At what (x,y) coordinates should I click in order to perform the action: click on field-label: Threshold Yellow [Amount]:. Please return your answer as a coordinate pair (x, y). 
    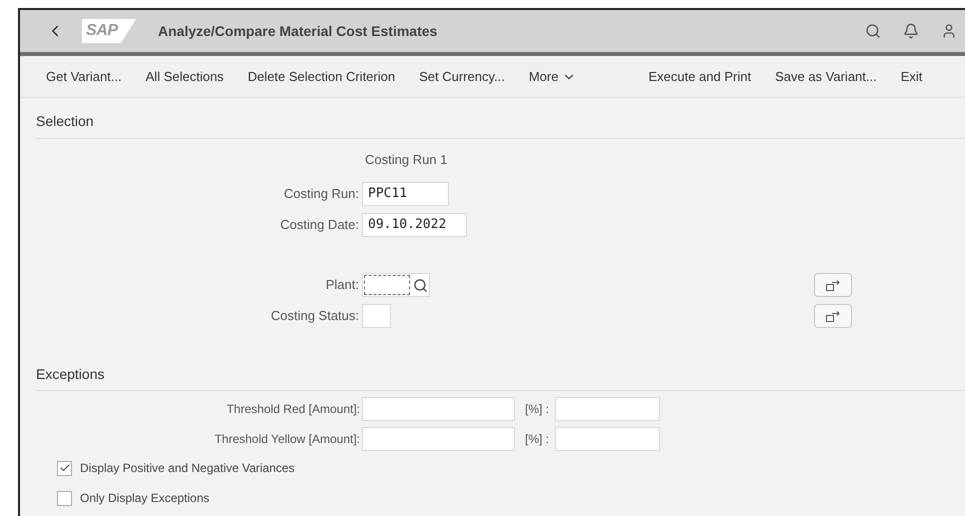
    Looking at the image, I should click on (287, 439).